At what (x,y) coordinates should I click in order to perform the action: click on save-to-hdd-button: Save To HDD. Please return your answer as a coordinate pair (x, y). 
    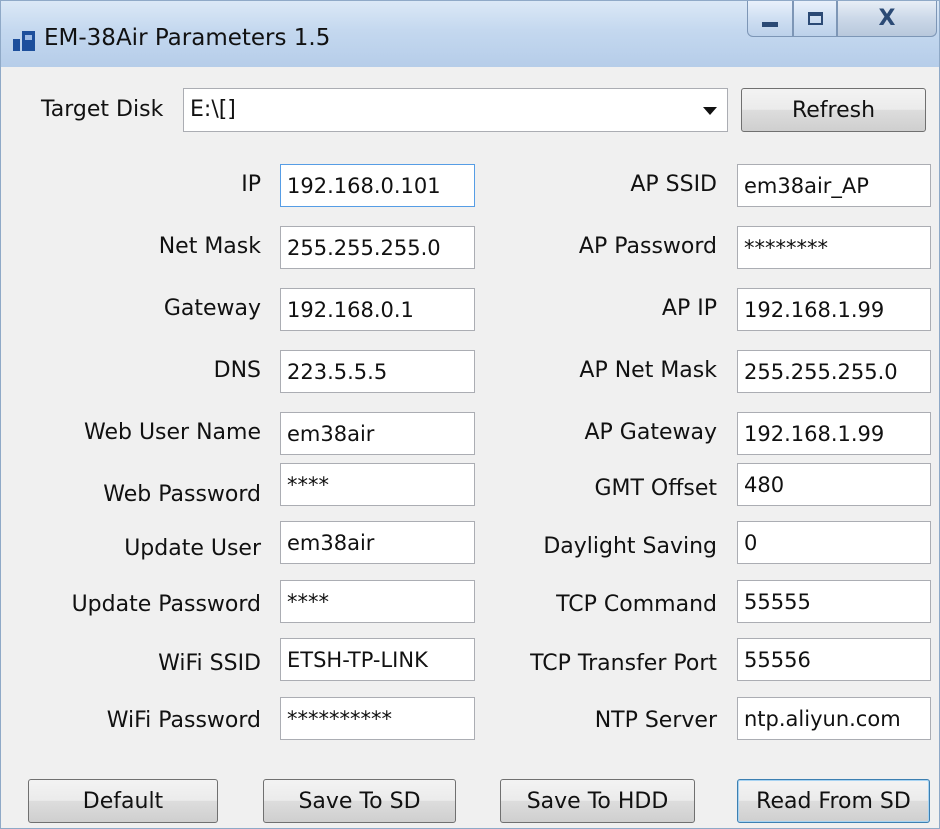
    Looking at the image, I should click on (597, 801).